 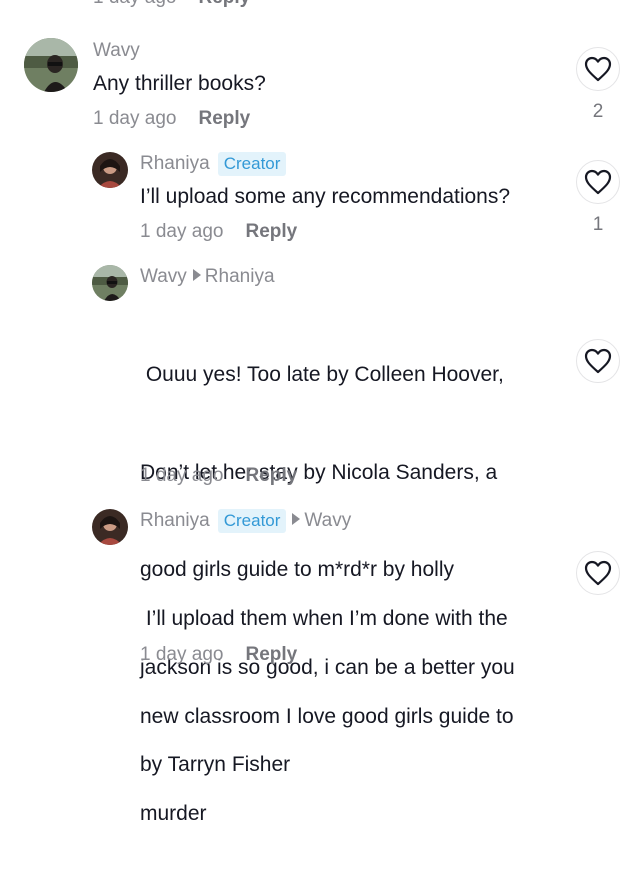 What do you see at coordinates (324, 618) in the screenshot?
I see `comment-text-line: I’ll upload them when I’m done with the` at bounding box center [324, 618].